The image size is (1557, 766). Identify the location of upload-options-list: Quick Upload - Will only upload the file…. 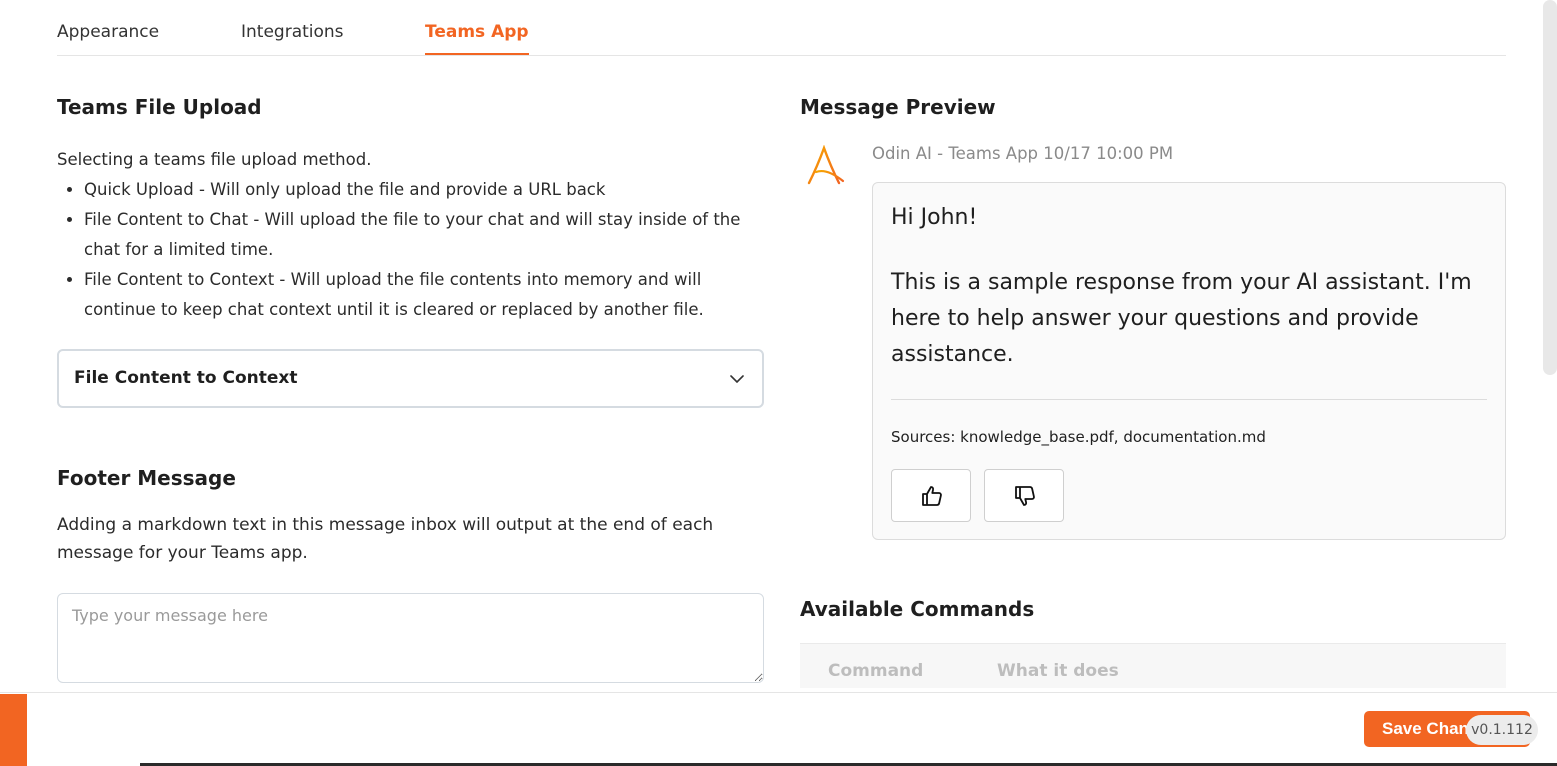
(425, 250).